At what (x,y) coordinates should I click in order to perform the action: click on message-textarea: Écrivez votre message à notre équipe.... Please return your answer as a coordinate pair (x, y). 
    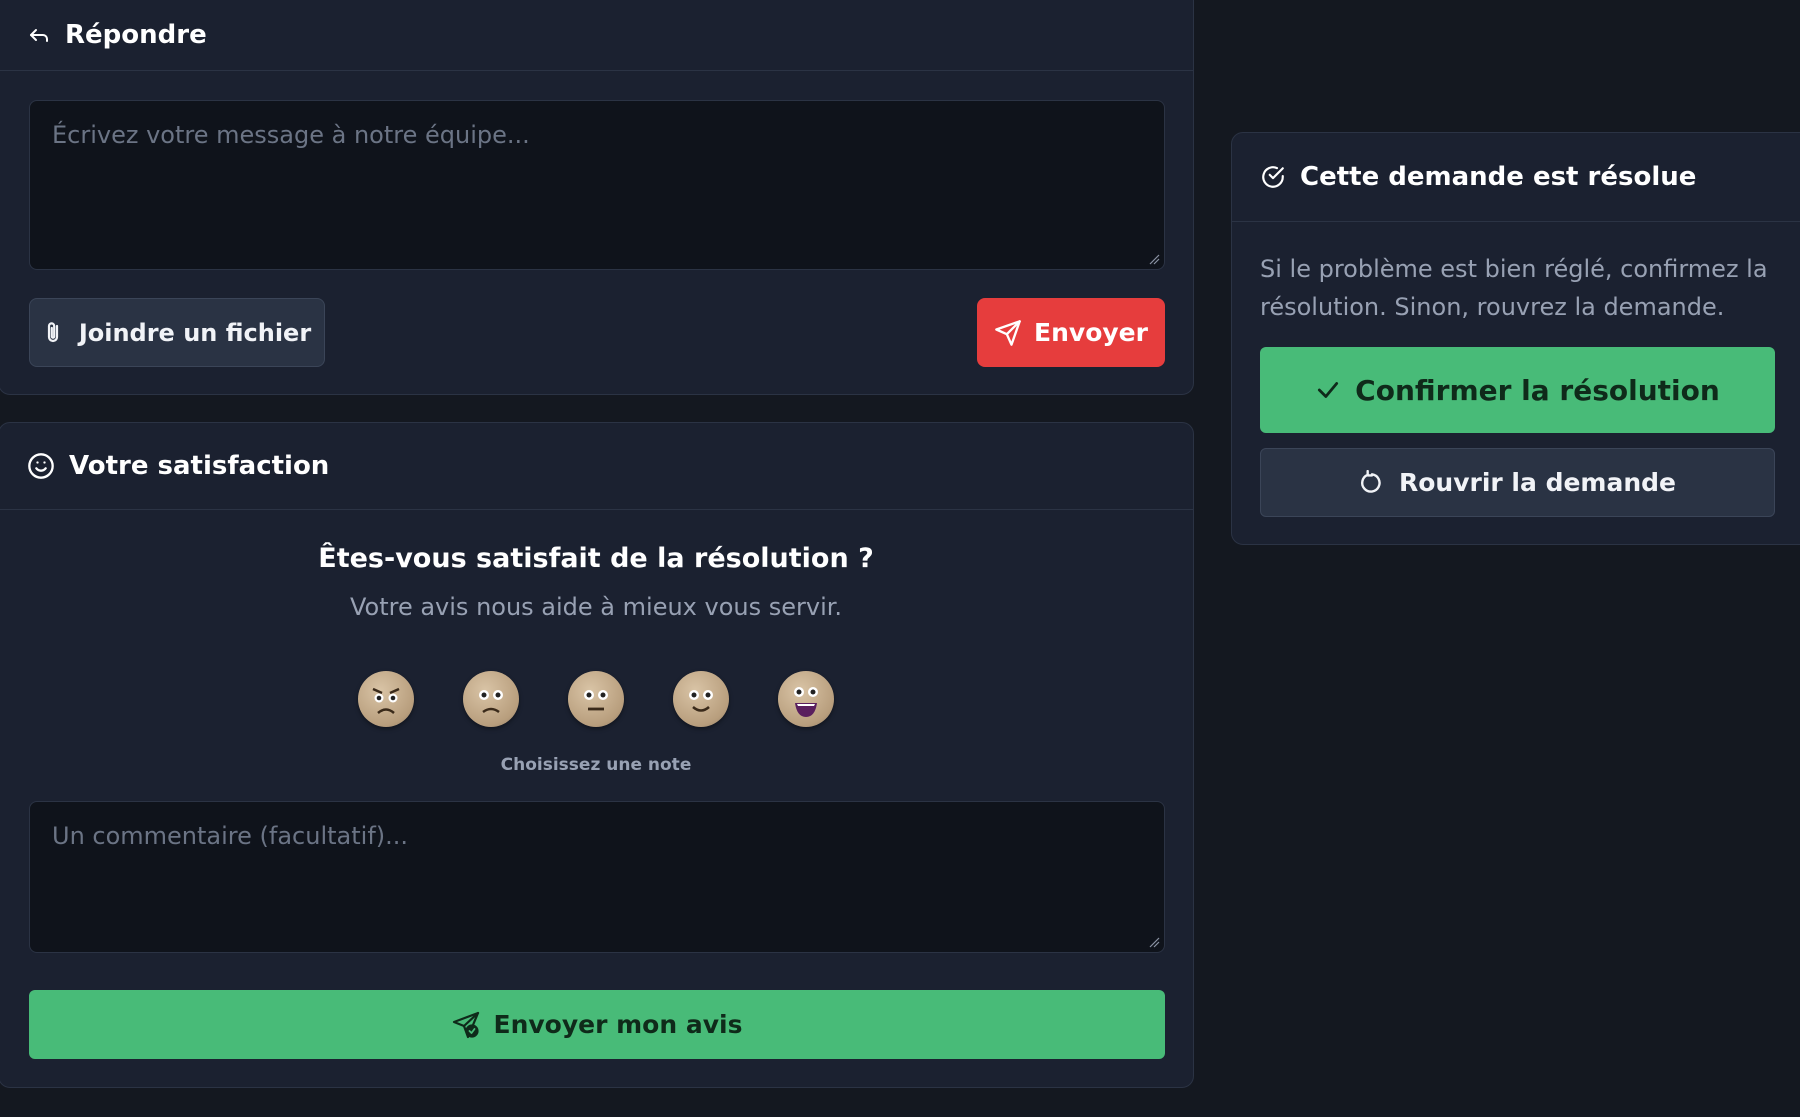
    Looking at the image, I should click on (597, 185).